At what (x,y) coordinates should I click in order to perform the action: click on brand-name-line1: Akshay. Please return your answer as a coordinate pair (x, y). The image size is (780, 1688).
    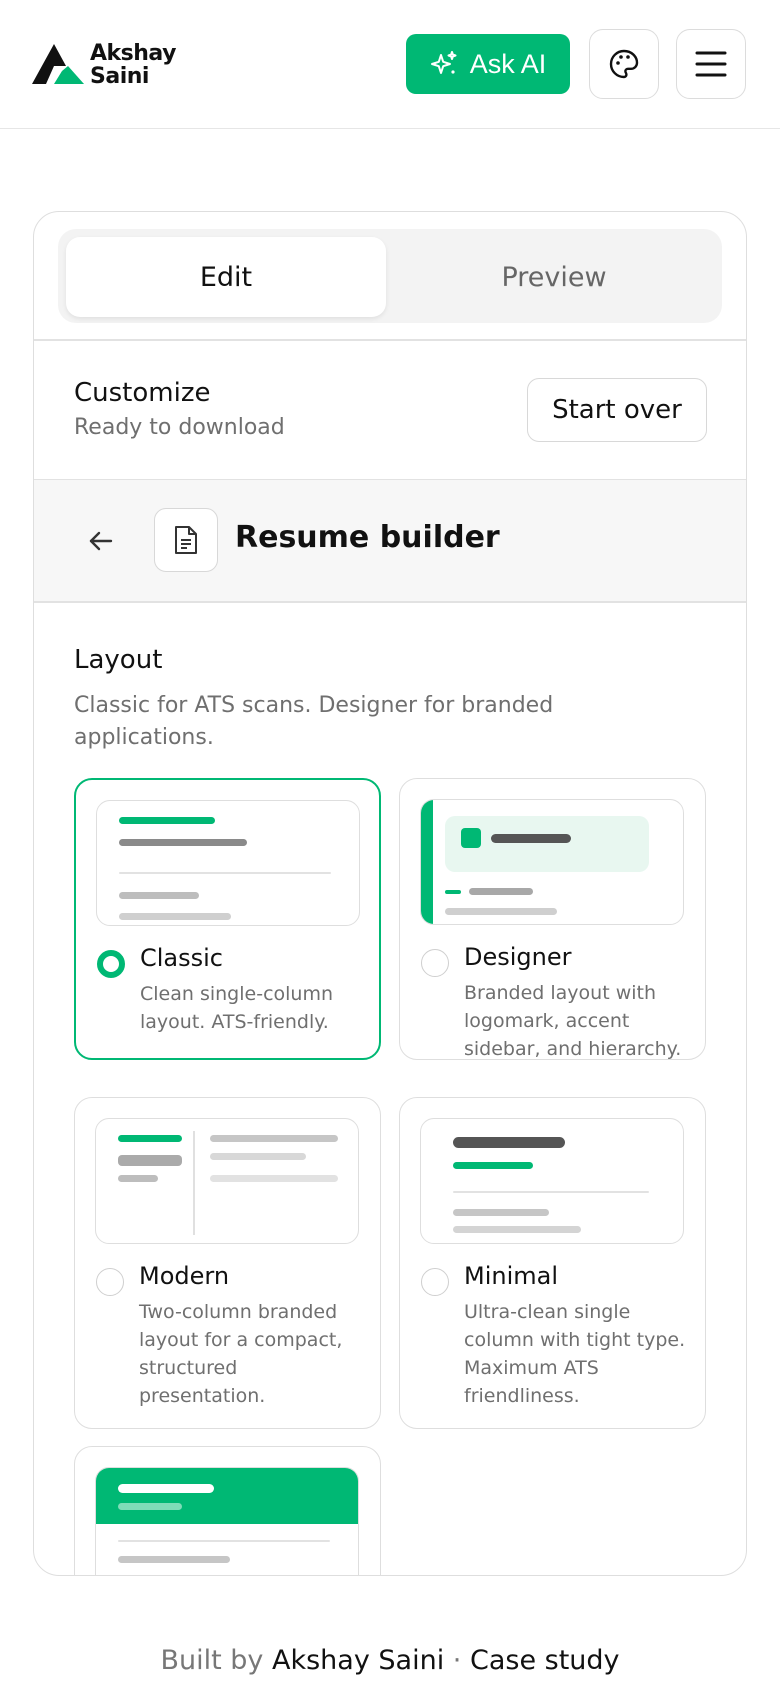
    Looking at the image, I should click on (133, 53).